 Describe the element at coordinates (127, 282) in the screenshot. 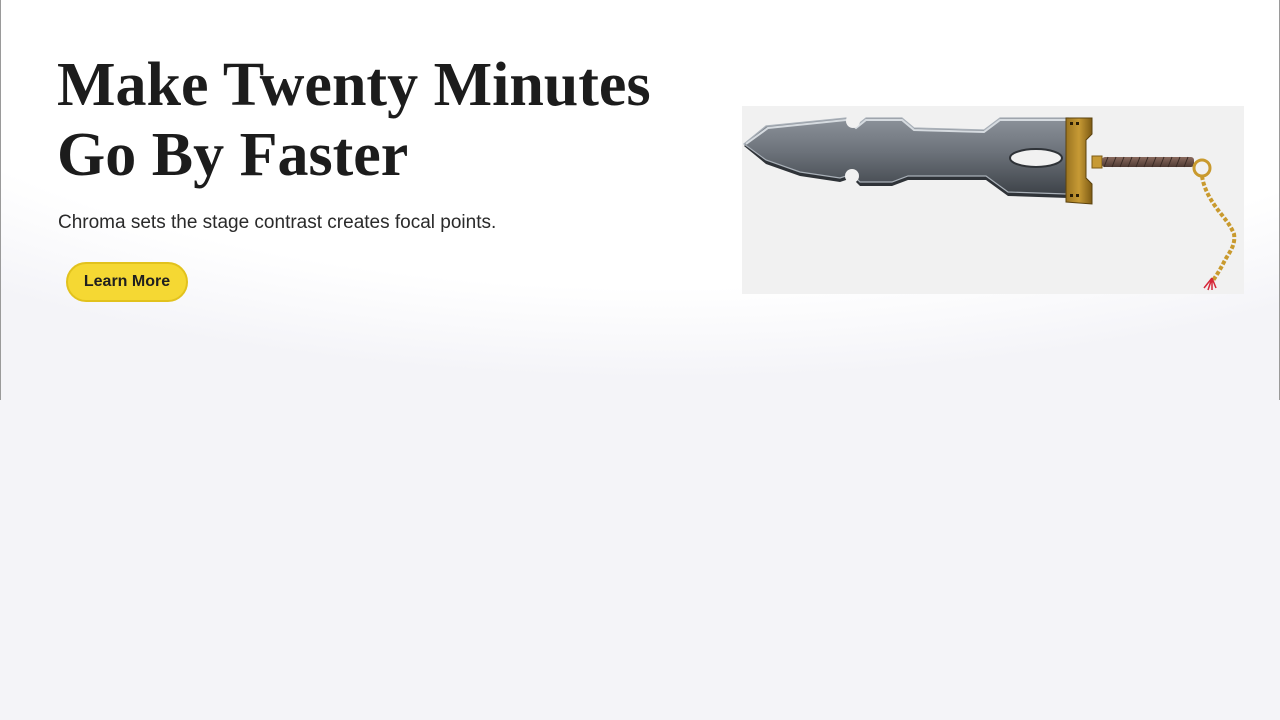

I see `learn-more-button: Learn More` at that location.